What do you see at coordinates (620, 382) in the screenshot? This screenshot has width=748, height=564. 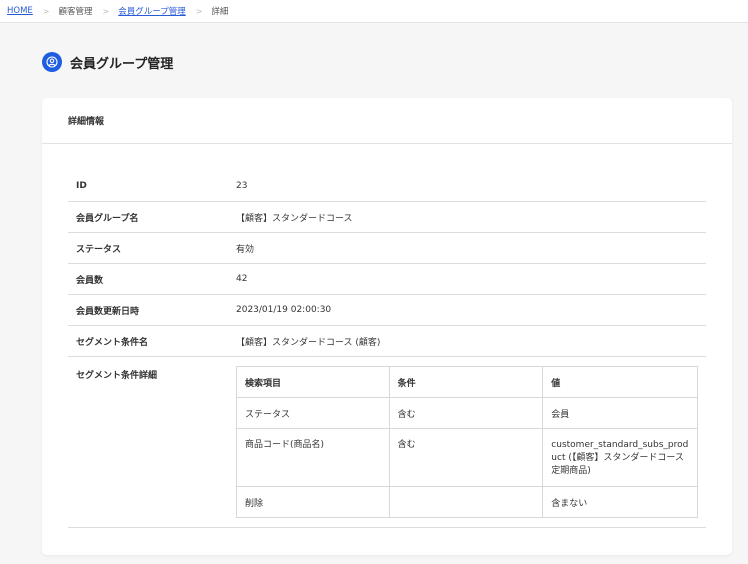 I see `column-header: 値` at bounding box center [620, 382].